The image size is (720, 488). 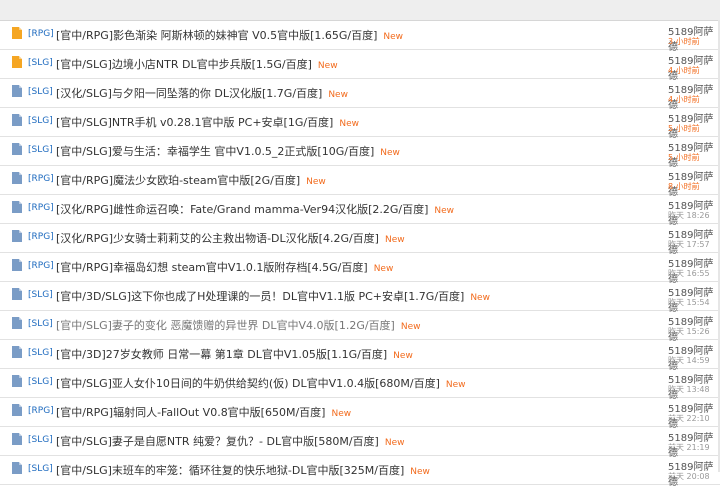 I want to click on thread-time: 昨天 17:57, so click(x=689, y=244).